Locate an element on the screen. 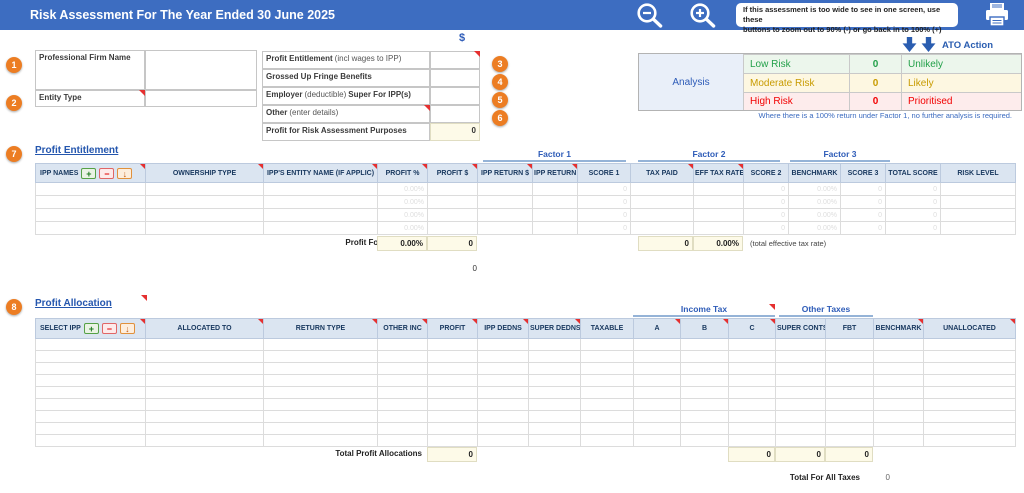 This screenshot has width=1024, height=493. cell: 0 is located at coordinates (863, 228).